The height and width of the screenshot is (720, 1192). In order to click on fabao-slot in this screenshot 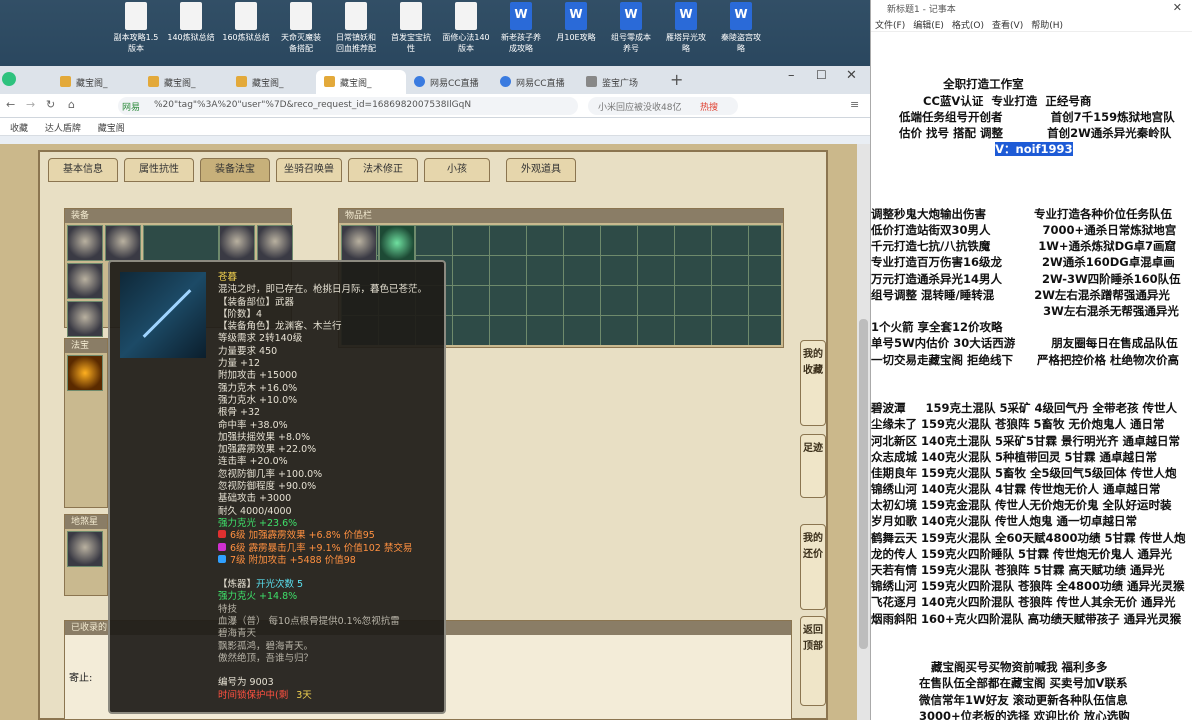, I will do `click(85, 373)`.